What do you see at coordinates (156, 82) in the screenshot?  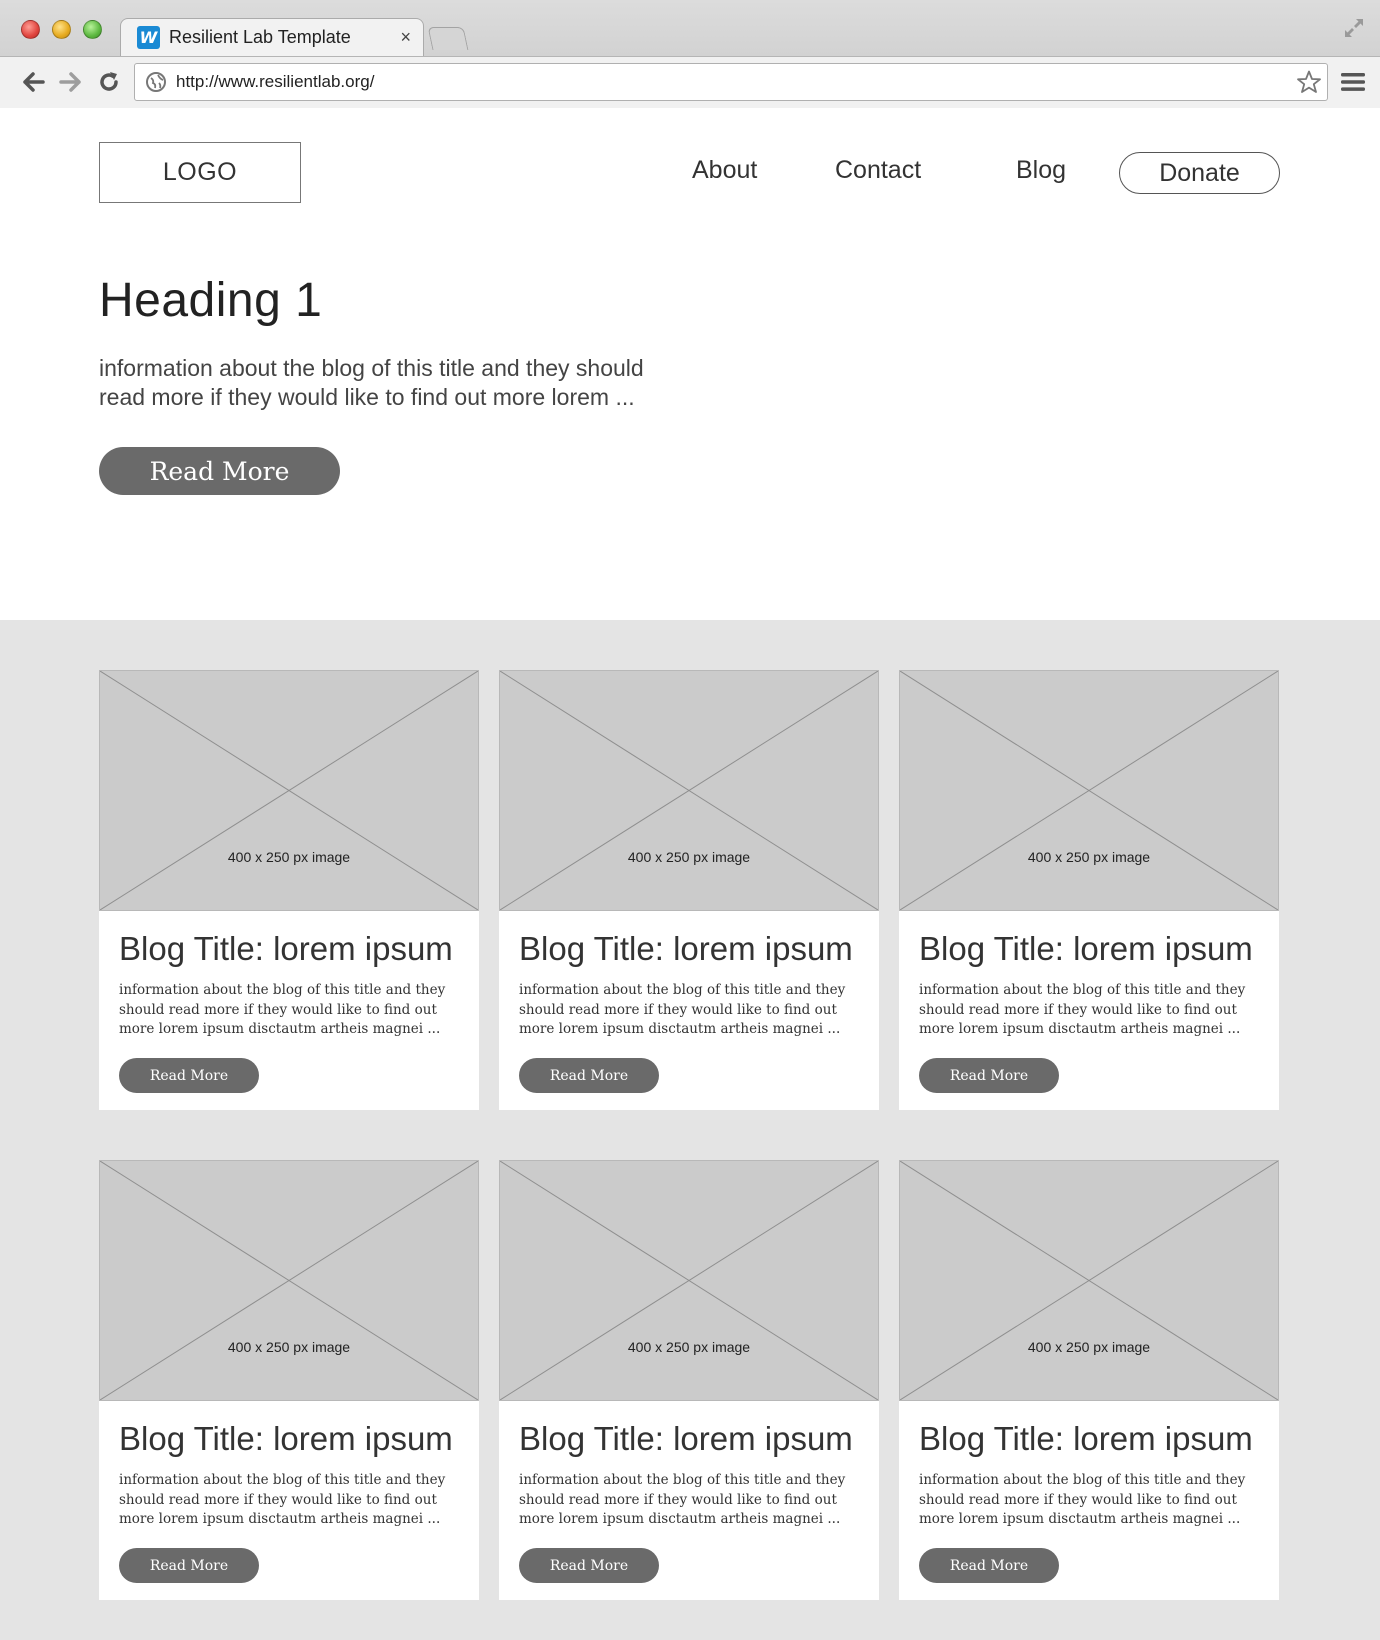 I see `globe-icon` at bounding box center [156, 82].